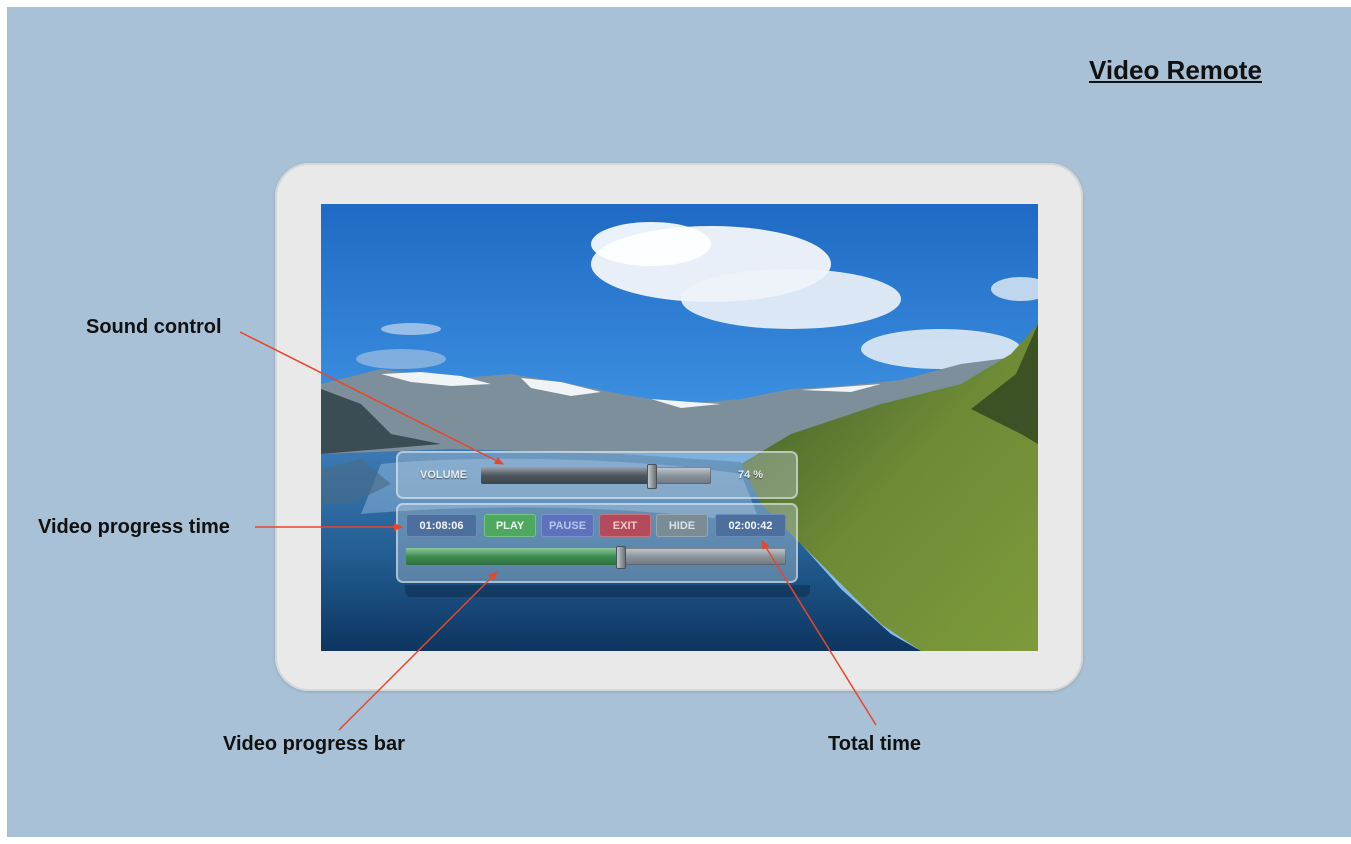  Describe the element at coordinates (566, 475) in the screenshot. I see `volume-fill` at that location.